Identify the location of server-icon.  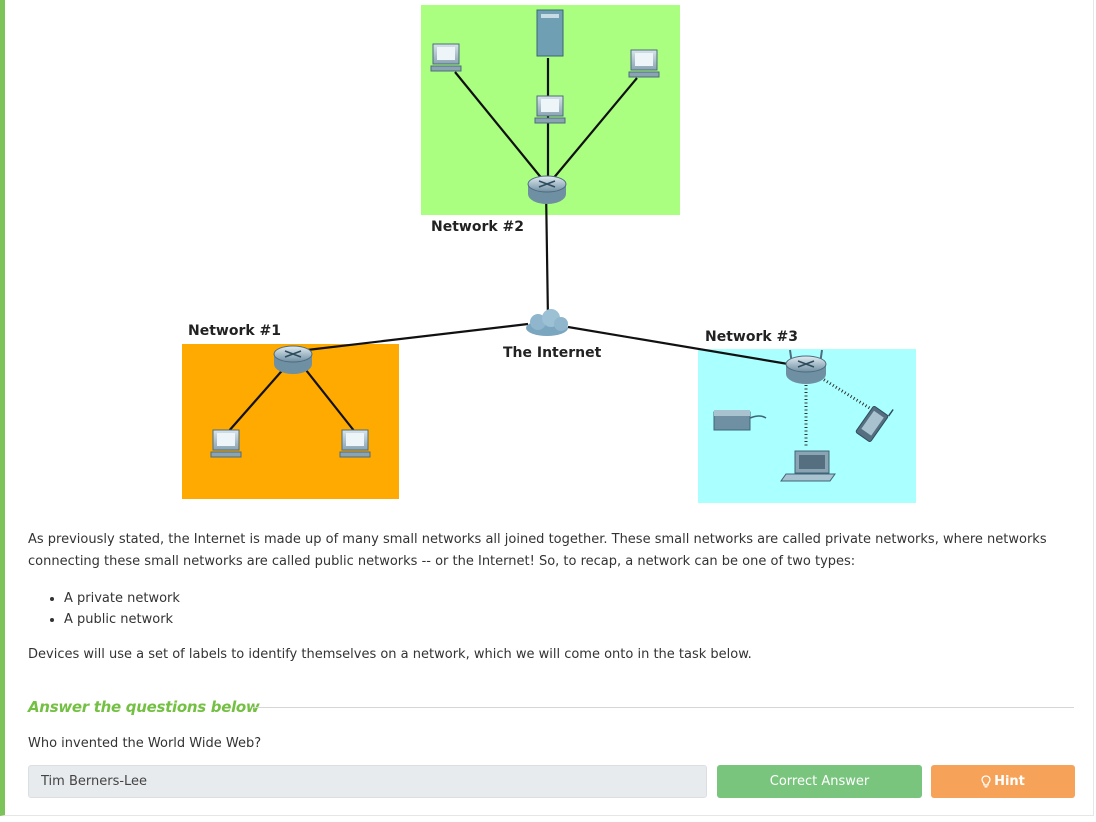
(550, 33).